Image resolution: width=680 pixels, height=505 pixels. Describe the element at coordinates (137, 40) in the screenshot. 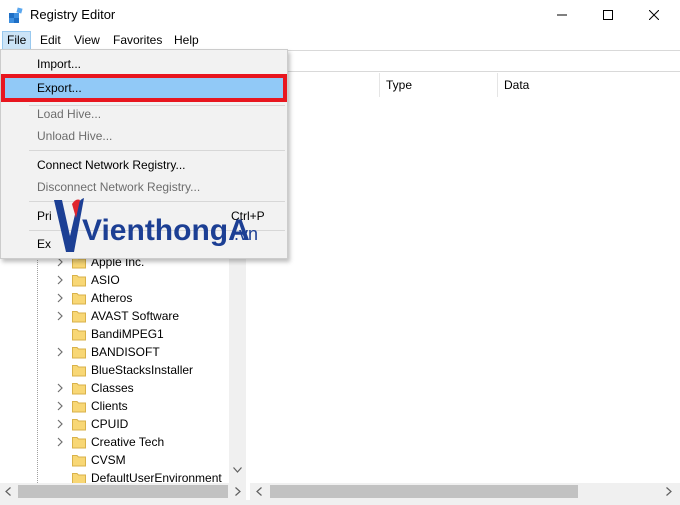

I see `menu-favorites: Favorites` at that location.